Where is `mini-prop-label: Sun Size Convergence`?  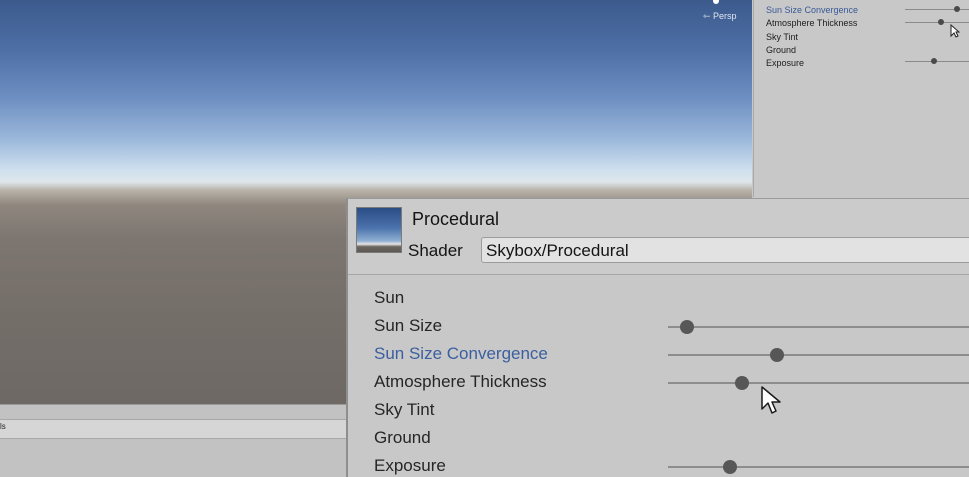 mini-prop-label: Sun Size Convergence is located at coordinates (812, 10).